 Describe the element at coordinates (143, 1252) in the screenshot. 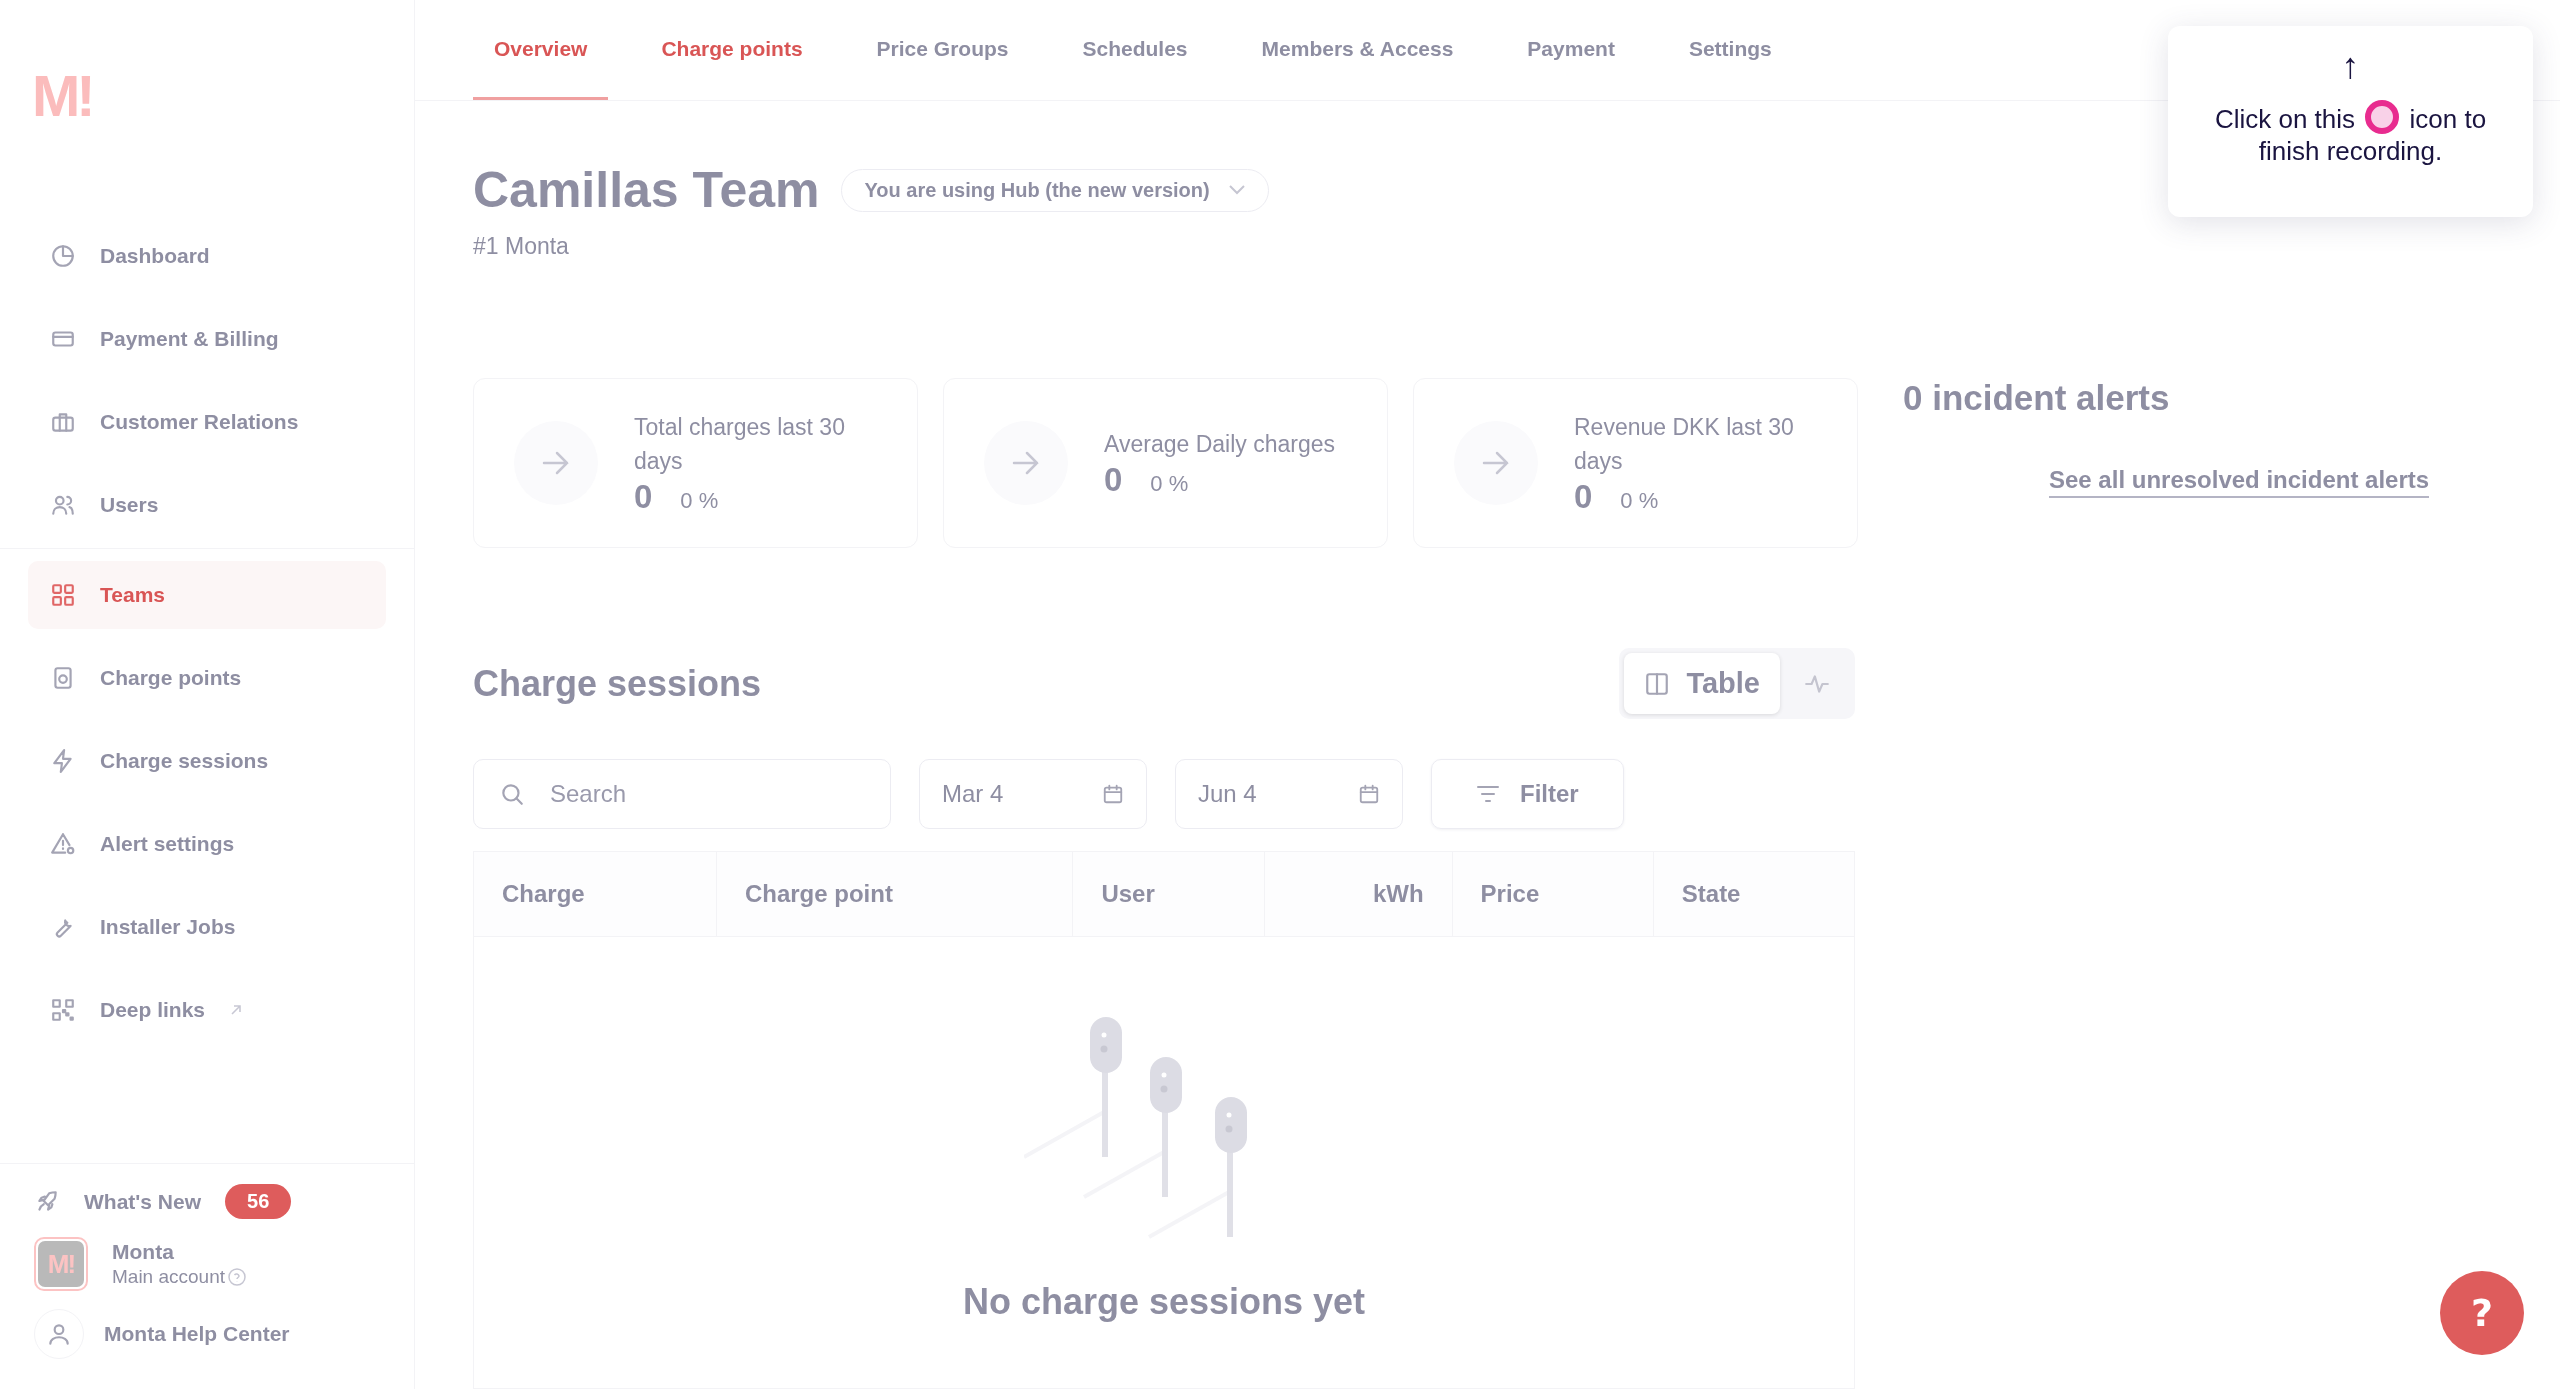

I see `account-name: Monta` at that location.